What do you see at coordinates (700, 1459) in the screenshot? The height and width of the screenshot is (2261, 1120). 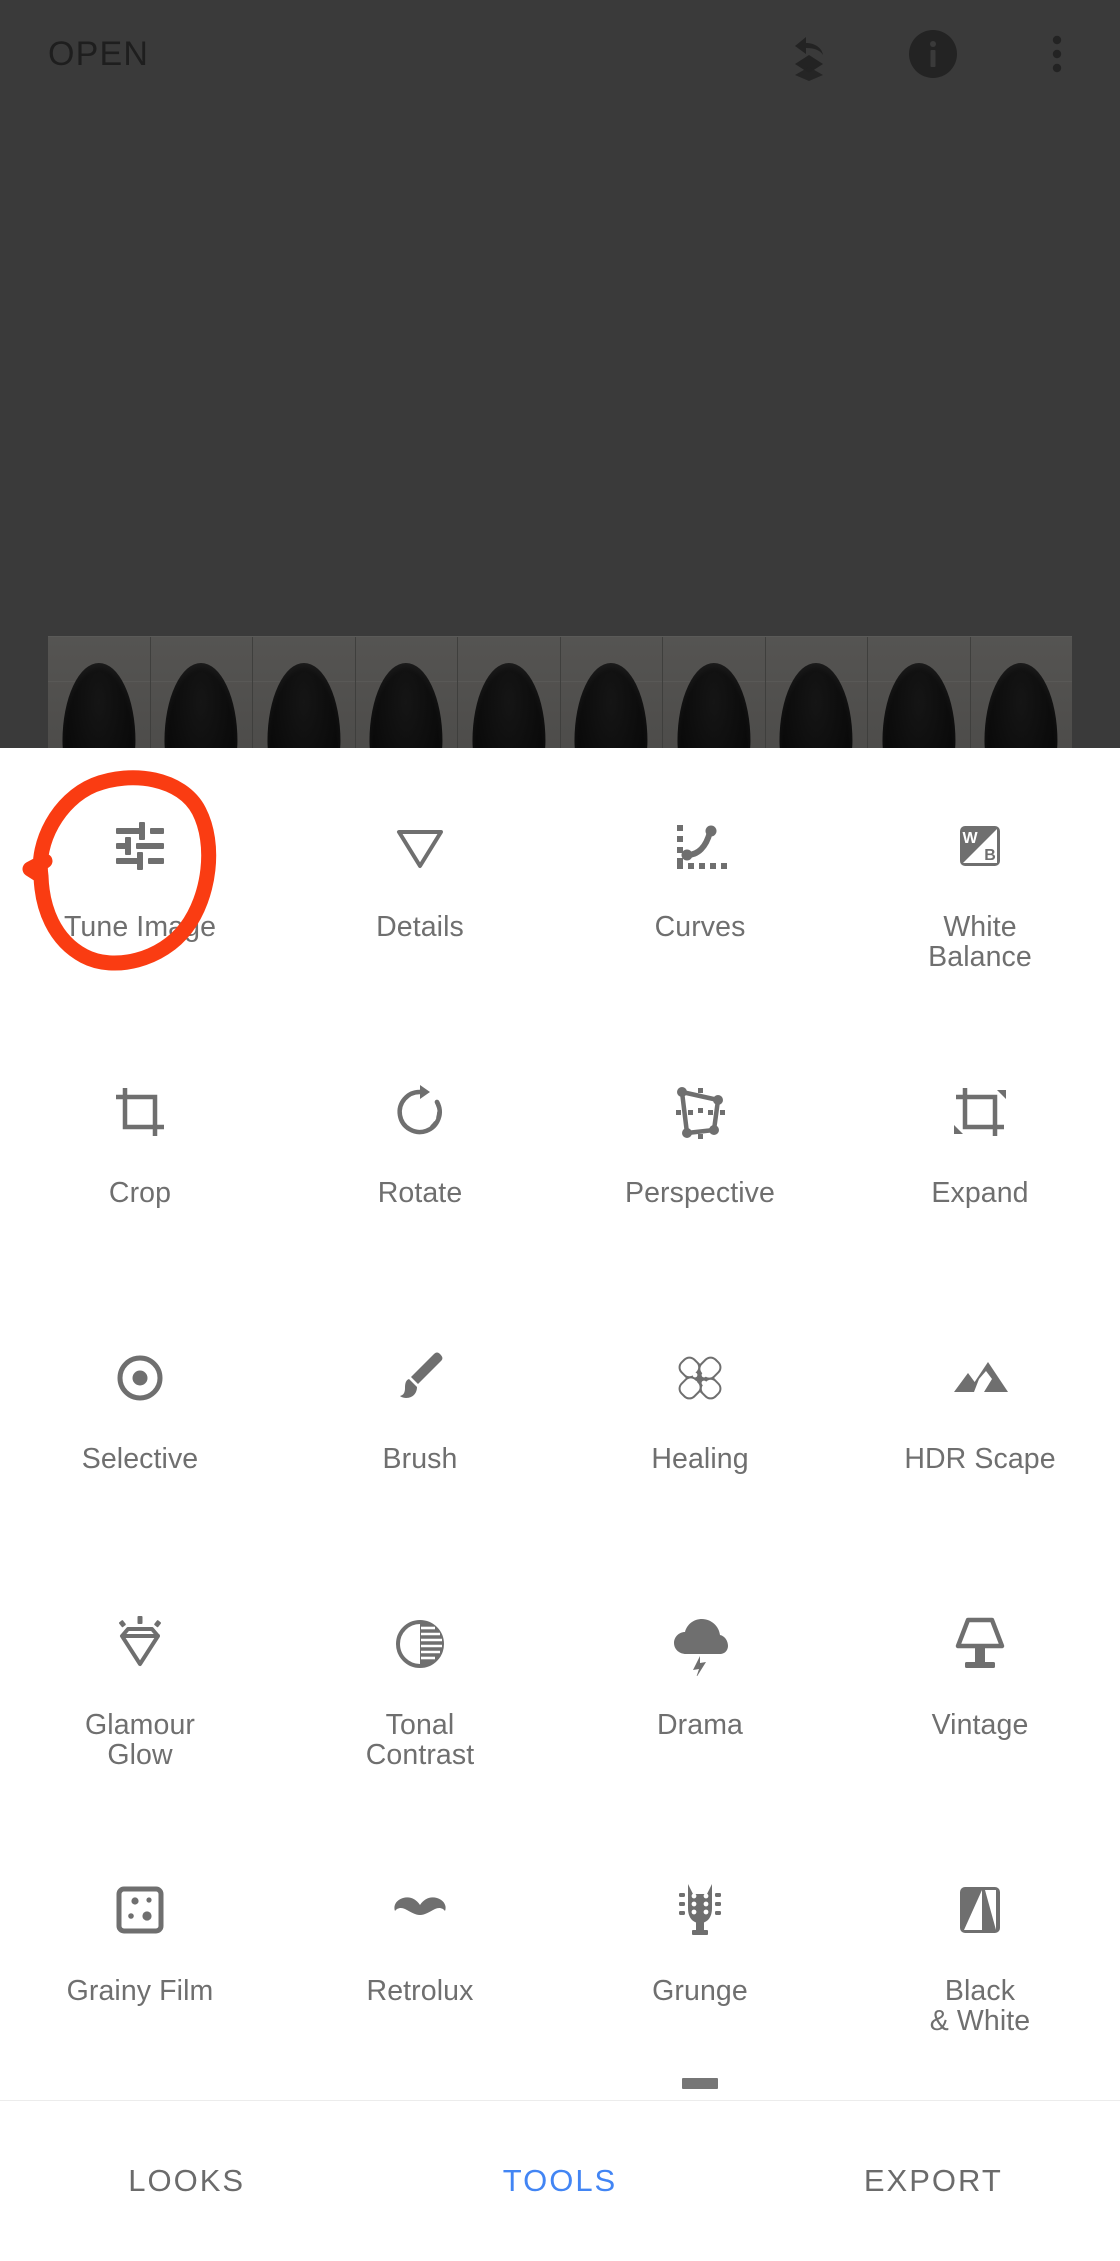 I see `tool-label: Healing` at bounding box center [700, 1459].